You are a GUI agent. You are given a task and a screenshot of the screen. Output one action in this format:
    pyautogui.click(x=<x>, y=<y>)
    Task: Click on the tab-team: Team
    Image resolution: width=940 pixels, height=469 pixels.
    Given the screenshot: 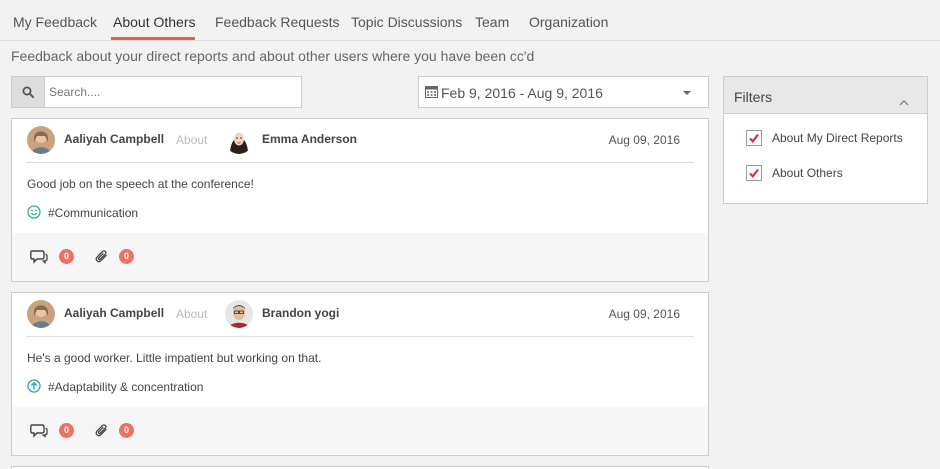 What is the action you would take?
    pyautogui.click(x=492, y=22)
    